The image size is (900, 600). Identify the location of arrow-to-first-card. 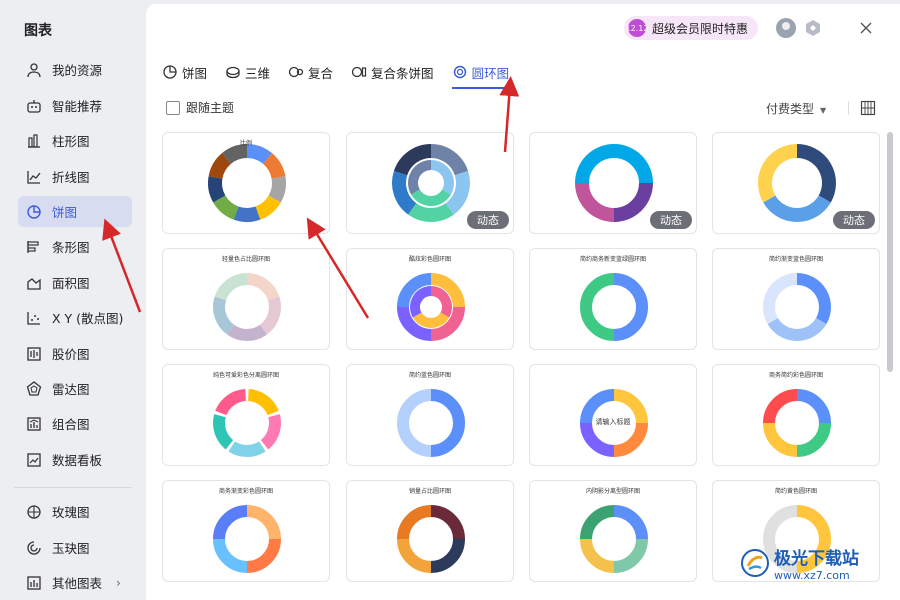
(338, 268).